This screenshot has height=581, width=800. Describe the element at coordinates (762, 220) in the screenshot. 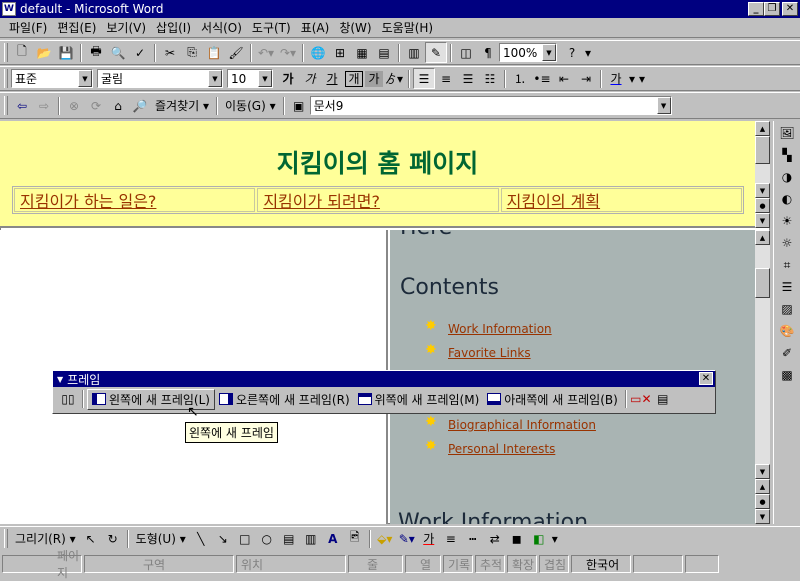

I see `next-page-icon: ▼` at that location.